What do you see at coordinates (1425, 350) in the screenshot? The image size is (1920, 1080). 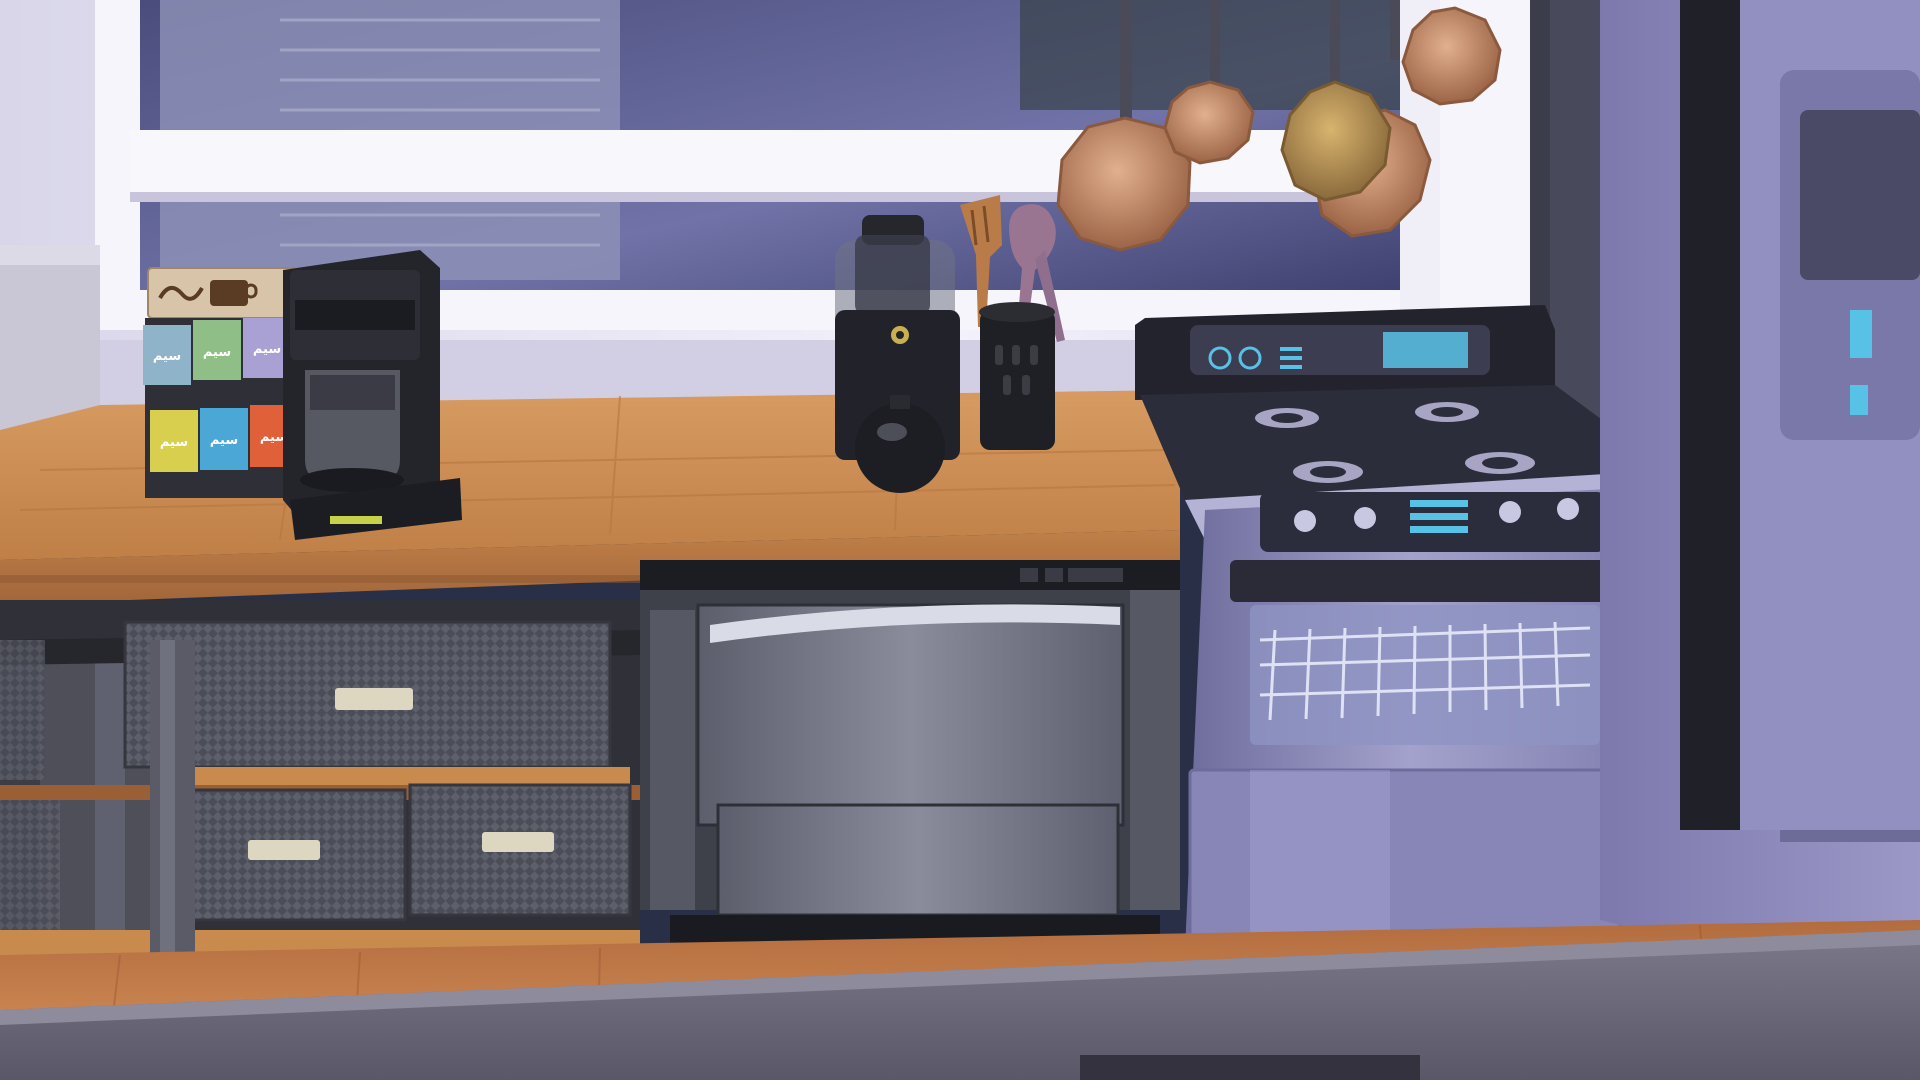 I see `stove-clock-display` at bounding box center [1425, 350].